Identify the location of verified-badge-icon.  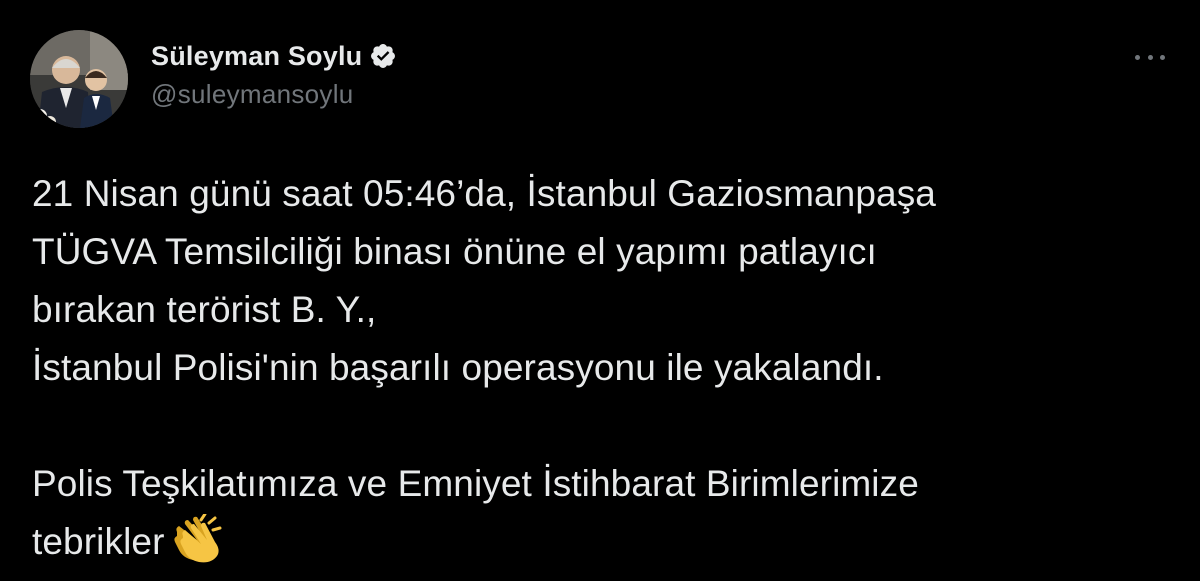
(383, 56).